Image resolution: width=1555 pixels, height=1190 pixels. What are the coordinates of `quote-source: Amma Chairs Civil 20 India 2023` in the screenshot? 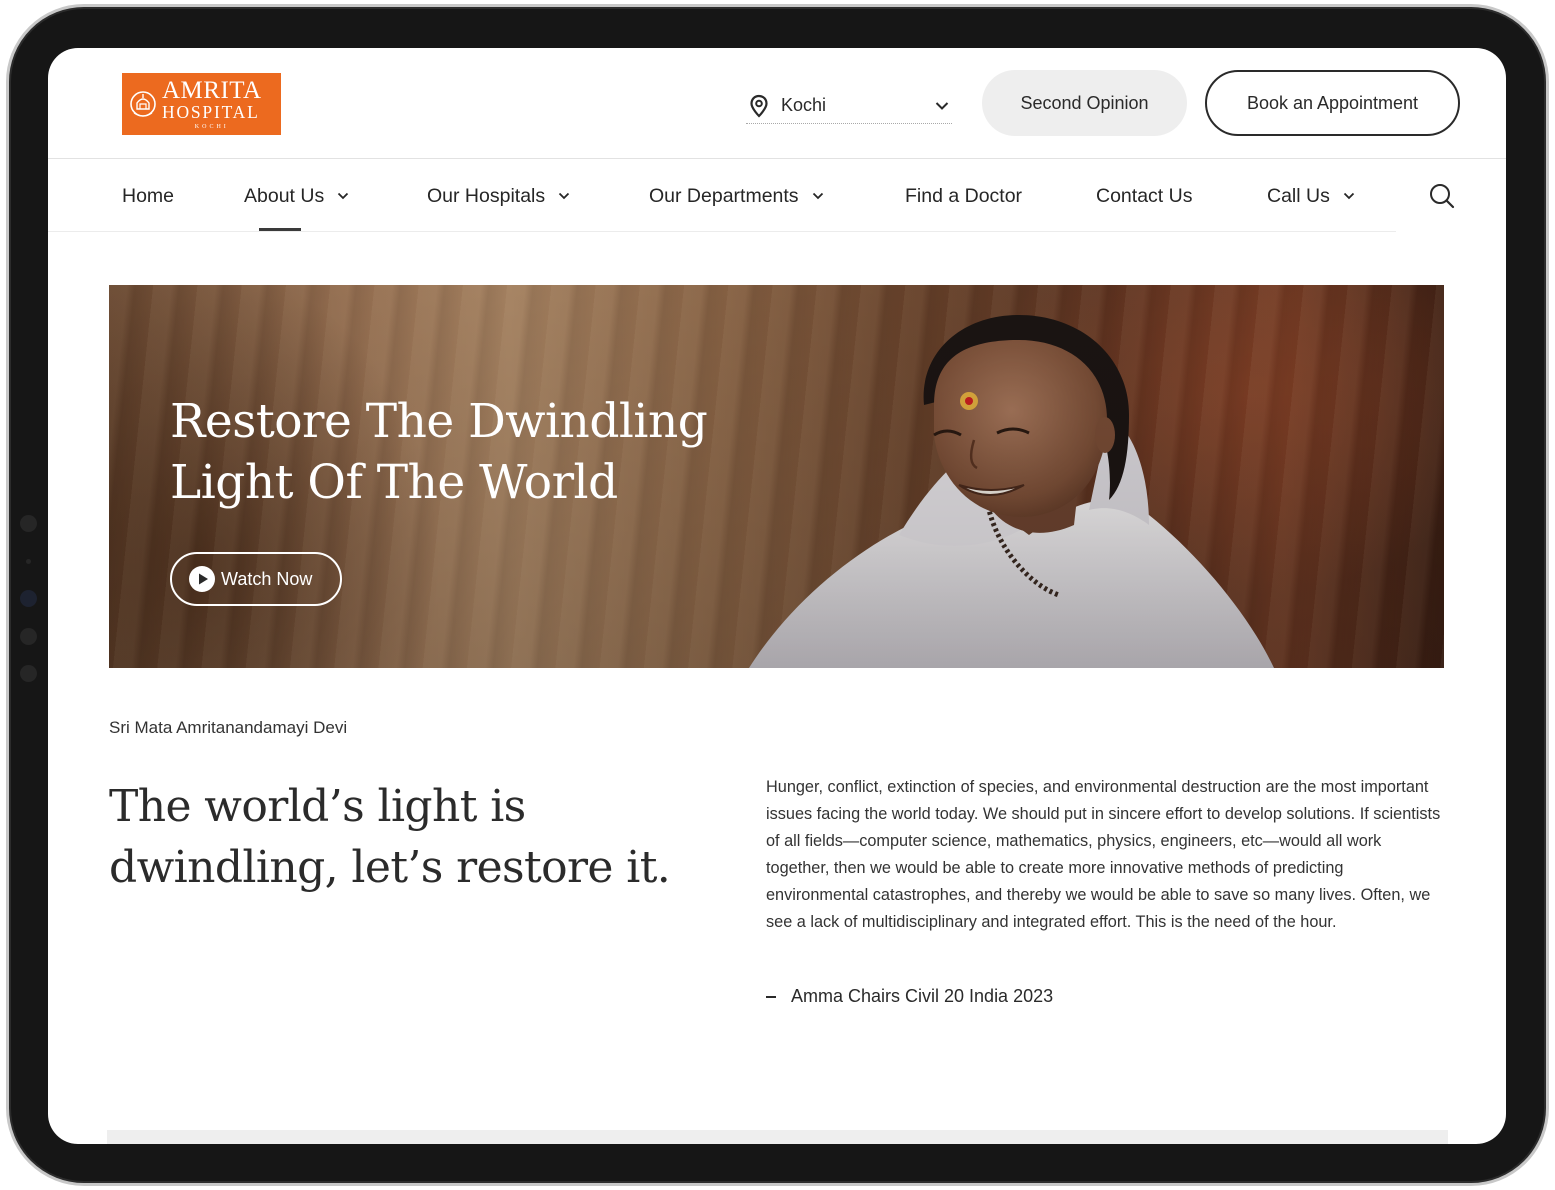 It's located at (909, 996).